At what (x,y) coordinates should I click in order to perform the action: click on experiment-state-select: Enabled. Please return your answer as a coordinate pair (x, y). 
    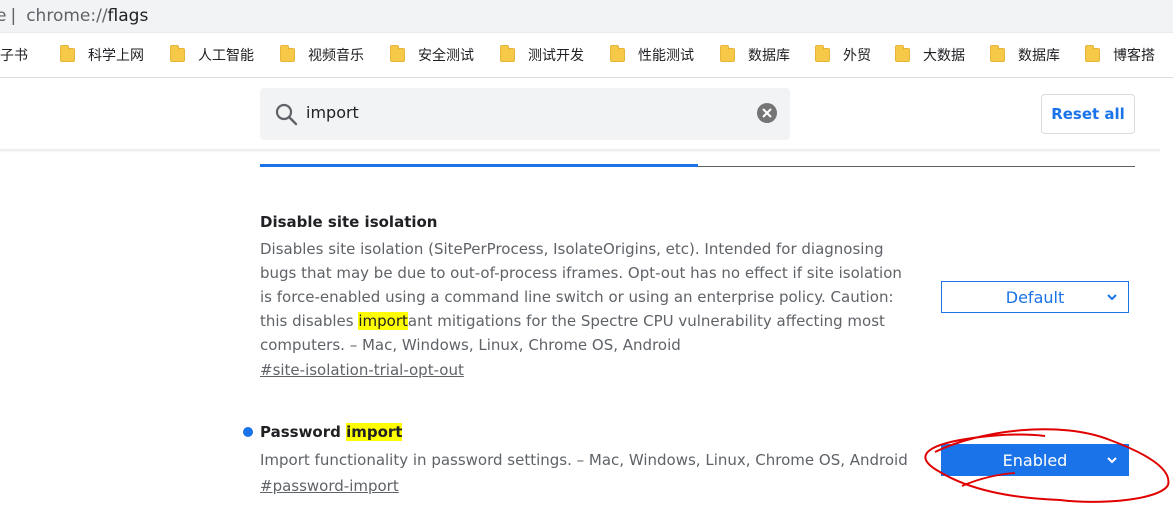
    Looking at the image, I should click on (1035, 460).